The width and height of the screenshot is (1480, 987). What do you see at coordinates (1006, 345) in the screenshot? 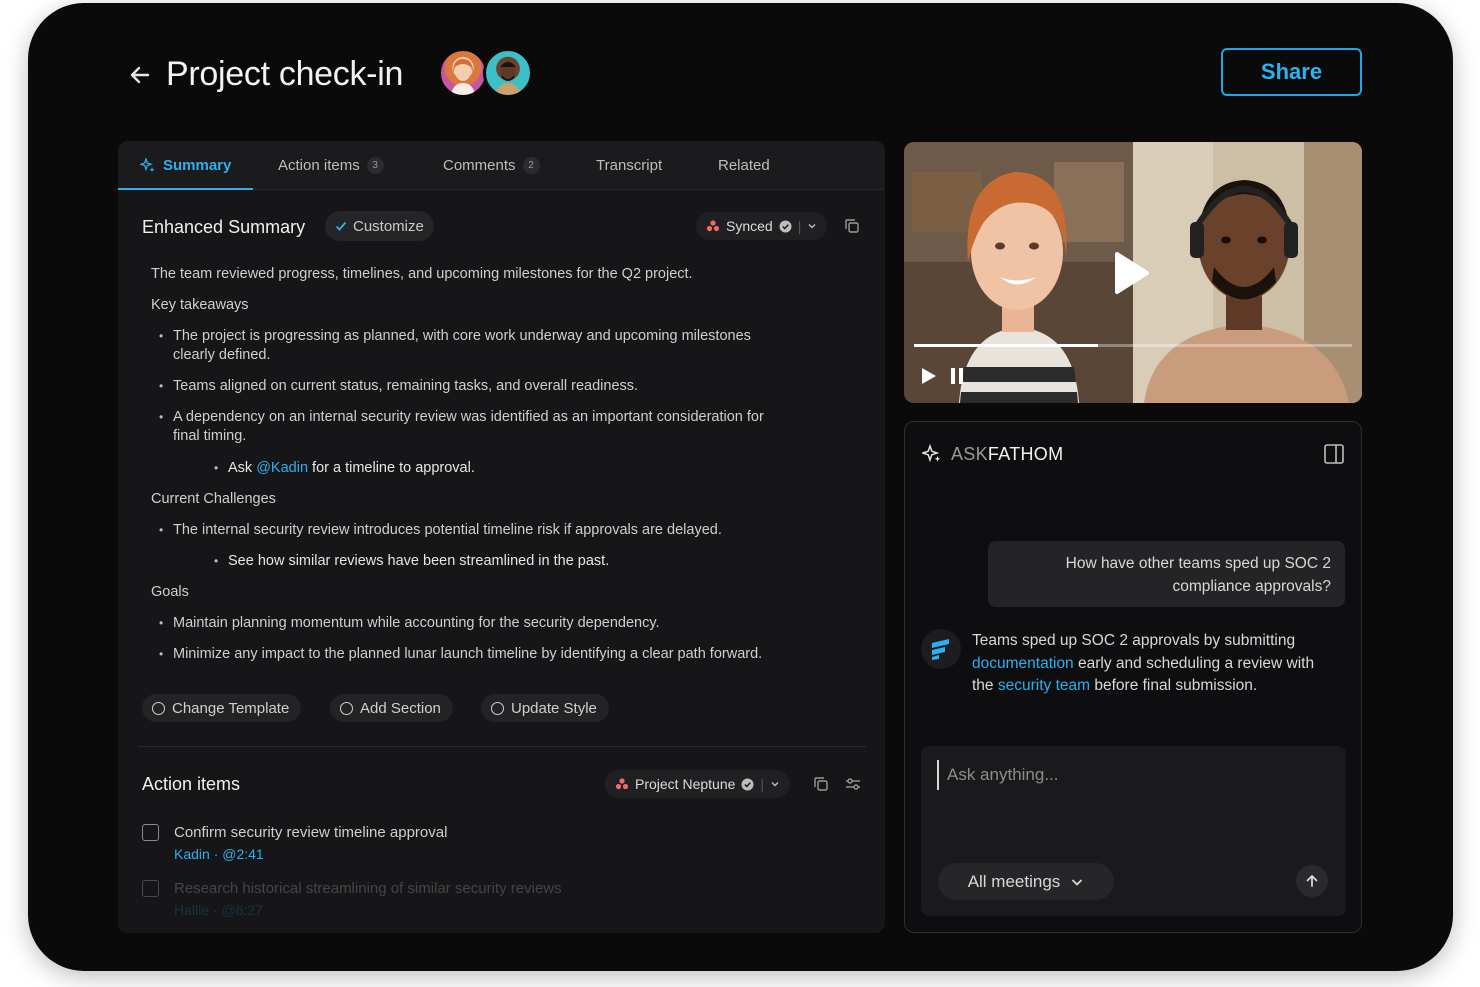
I see `video-progress-fill` at bounding box center [1006, 345].